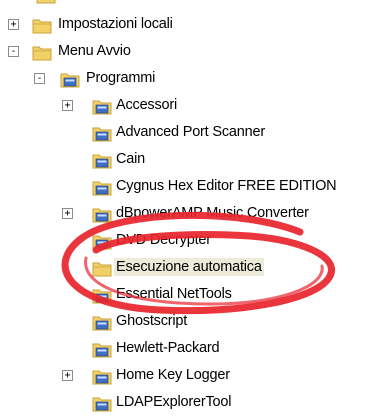 This screenshot has height=416, width=367. I want to click on tree-item: + Accessori, so click(183, 106).